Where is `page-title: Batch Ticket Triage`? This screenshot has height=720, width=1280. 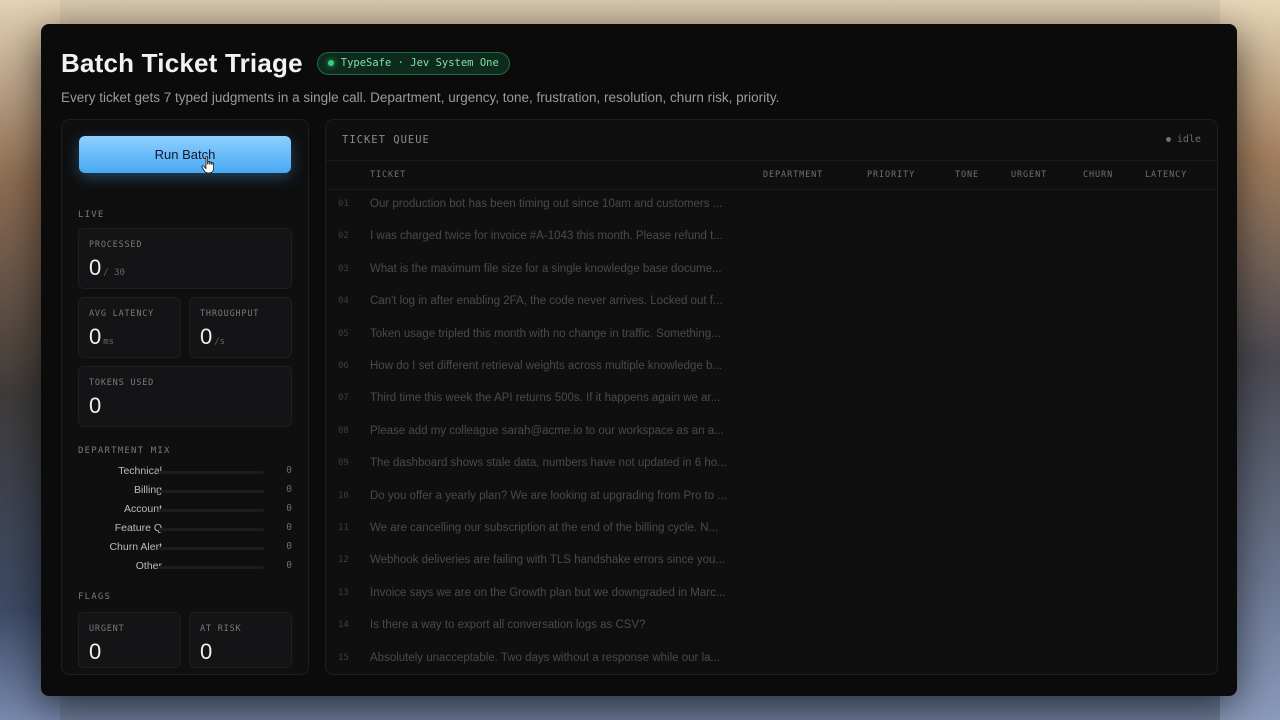
page-title: Batch Ticket Triage is located at coordinates (182, 62).